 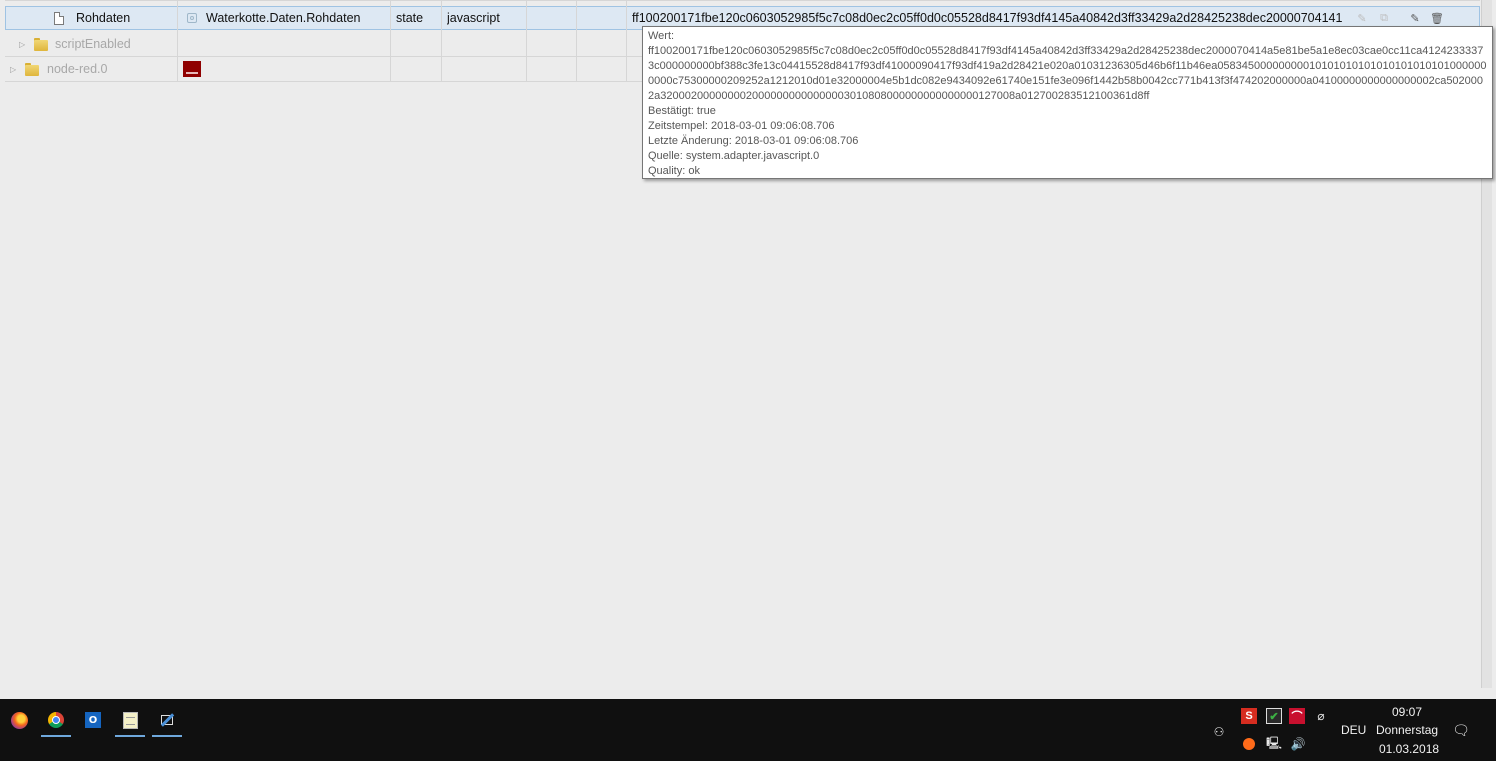 I want to click on tooltip-source: Quelle: system.adapter.javascript.0, so click(x=734, y=156).